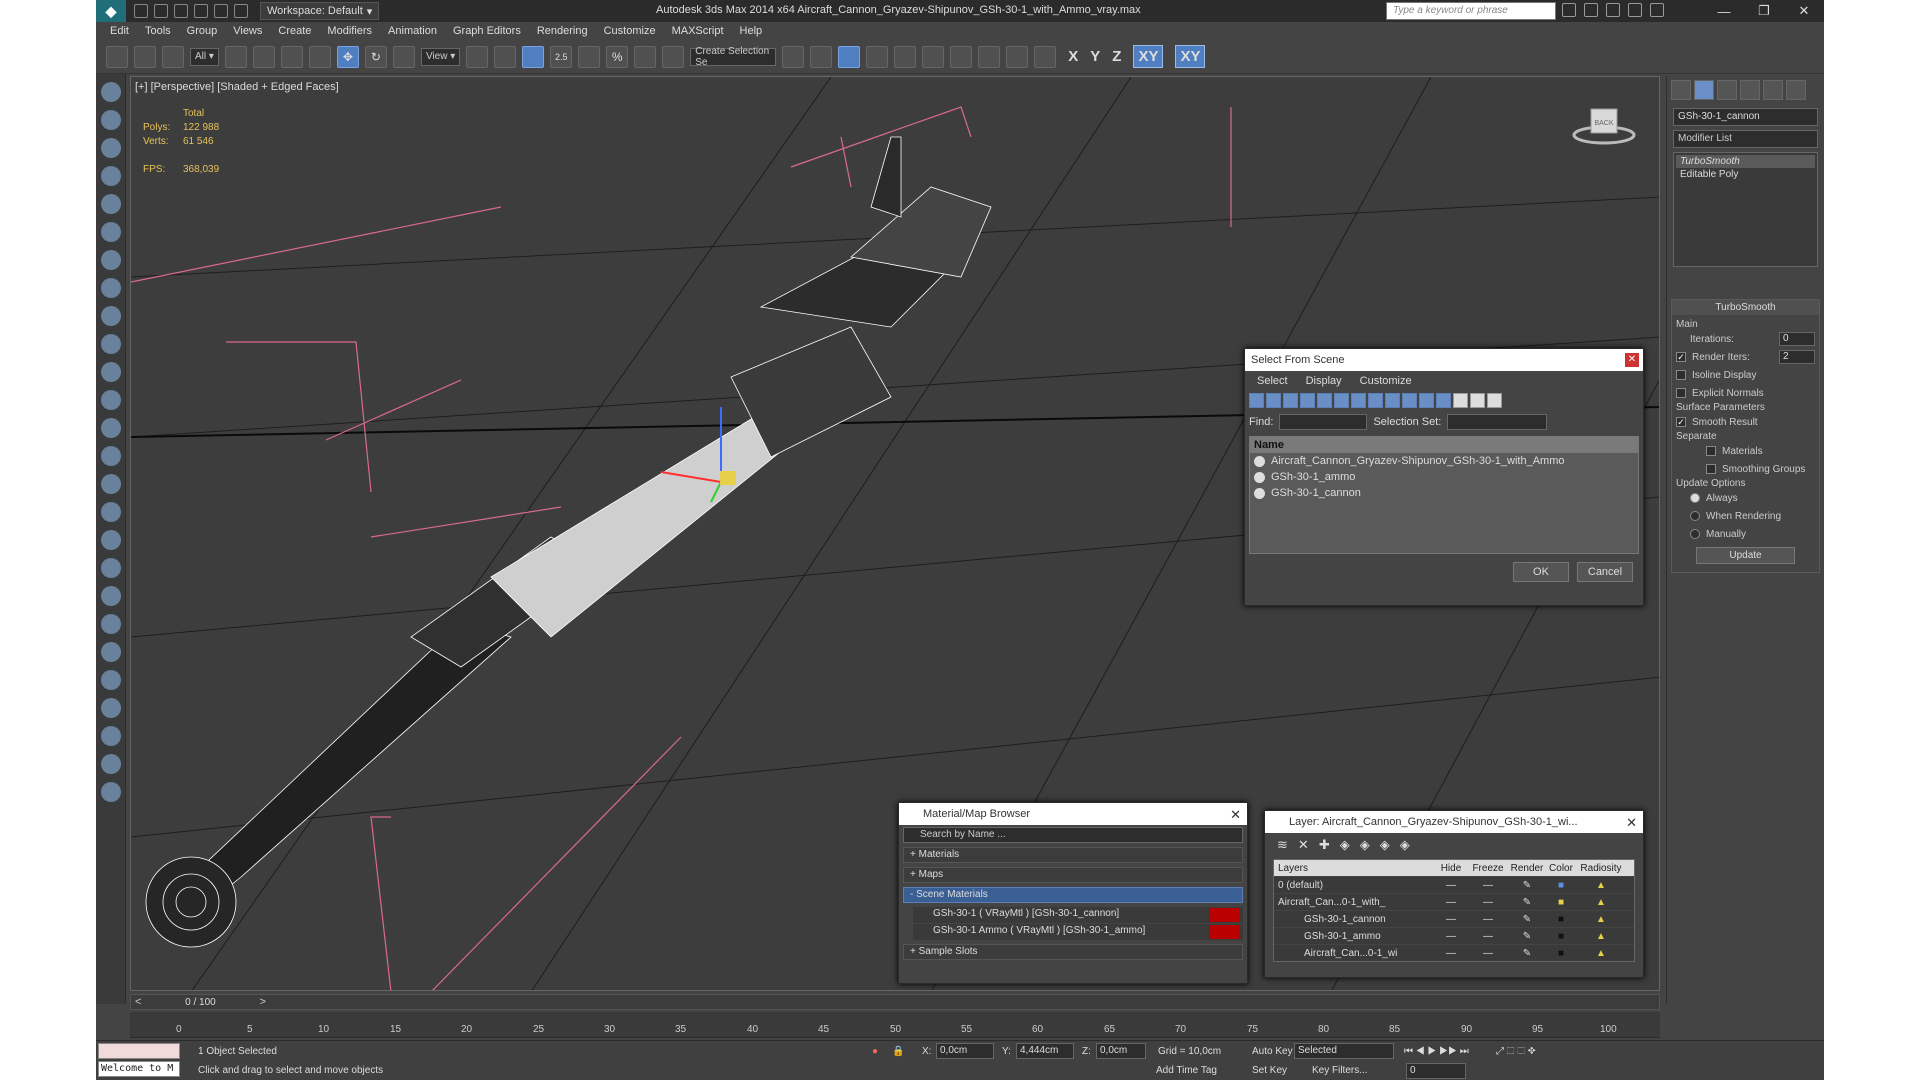 The height and width of the screenshot is (1080, 1920). I want to click on save-file-icon, so click(181, 11).